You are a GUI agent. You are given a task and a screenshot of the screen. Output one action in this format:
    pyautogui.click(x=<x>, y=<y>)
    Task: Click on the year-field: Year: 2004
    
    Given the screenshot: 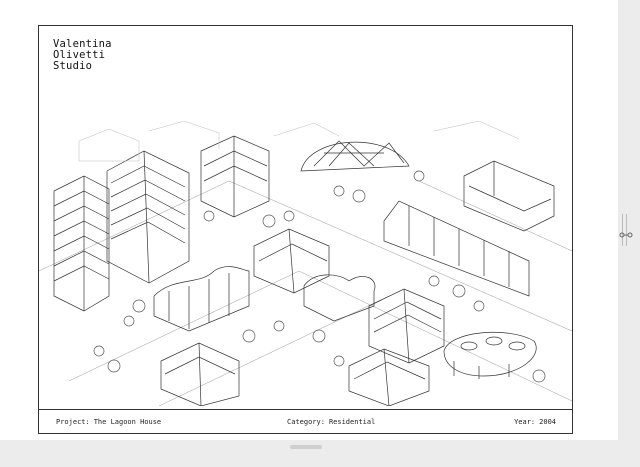 What is the action you would take?
    pyautogui.click(x=535, y=422)
    